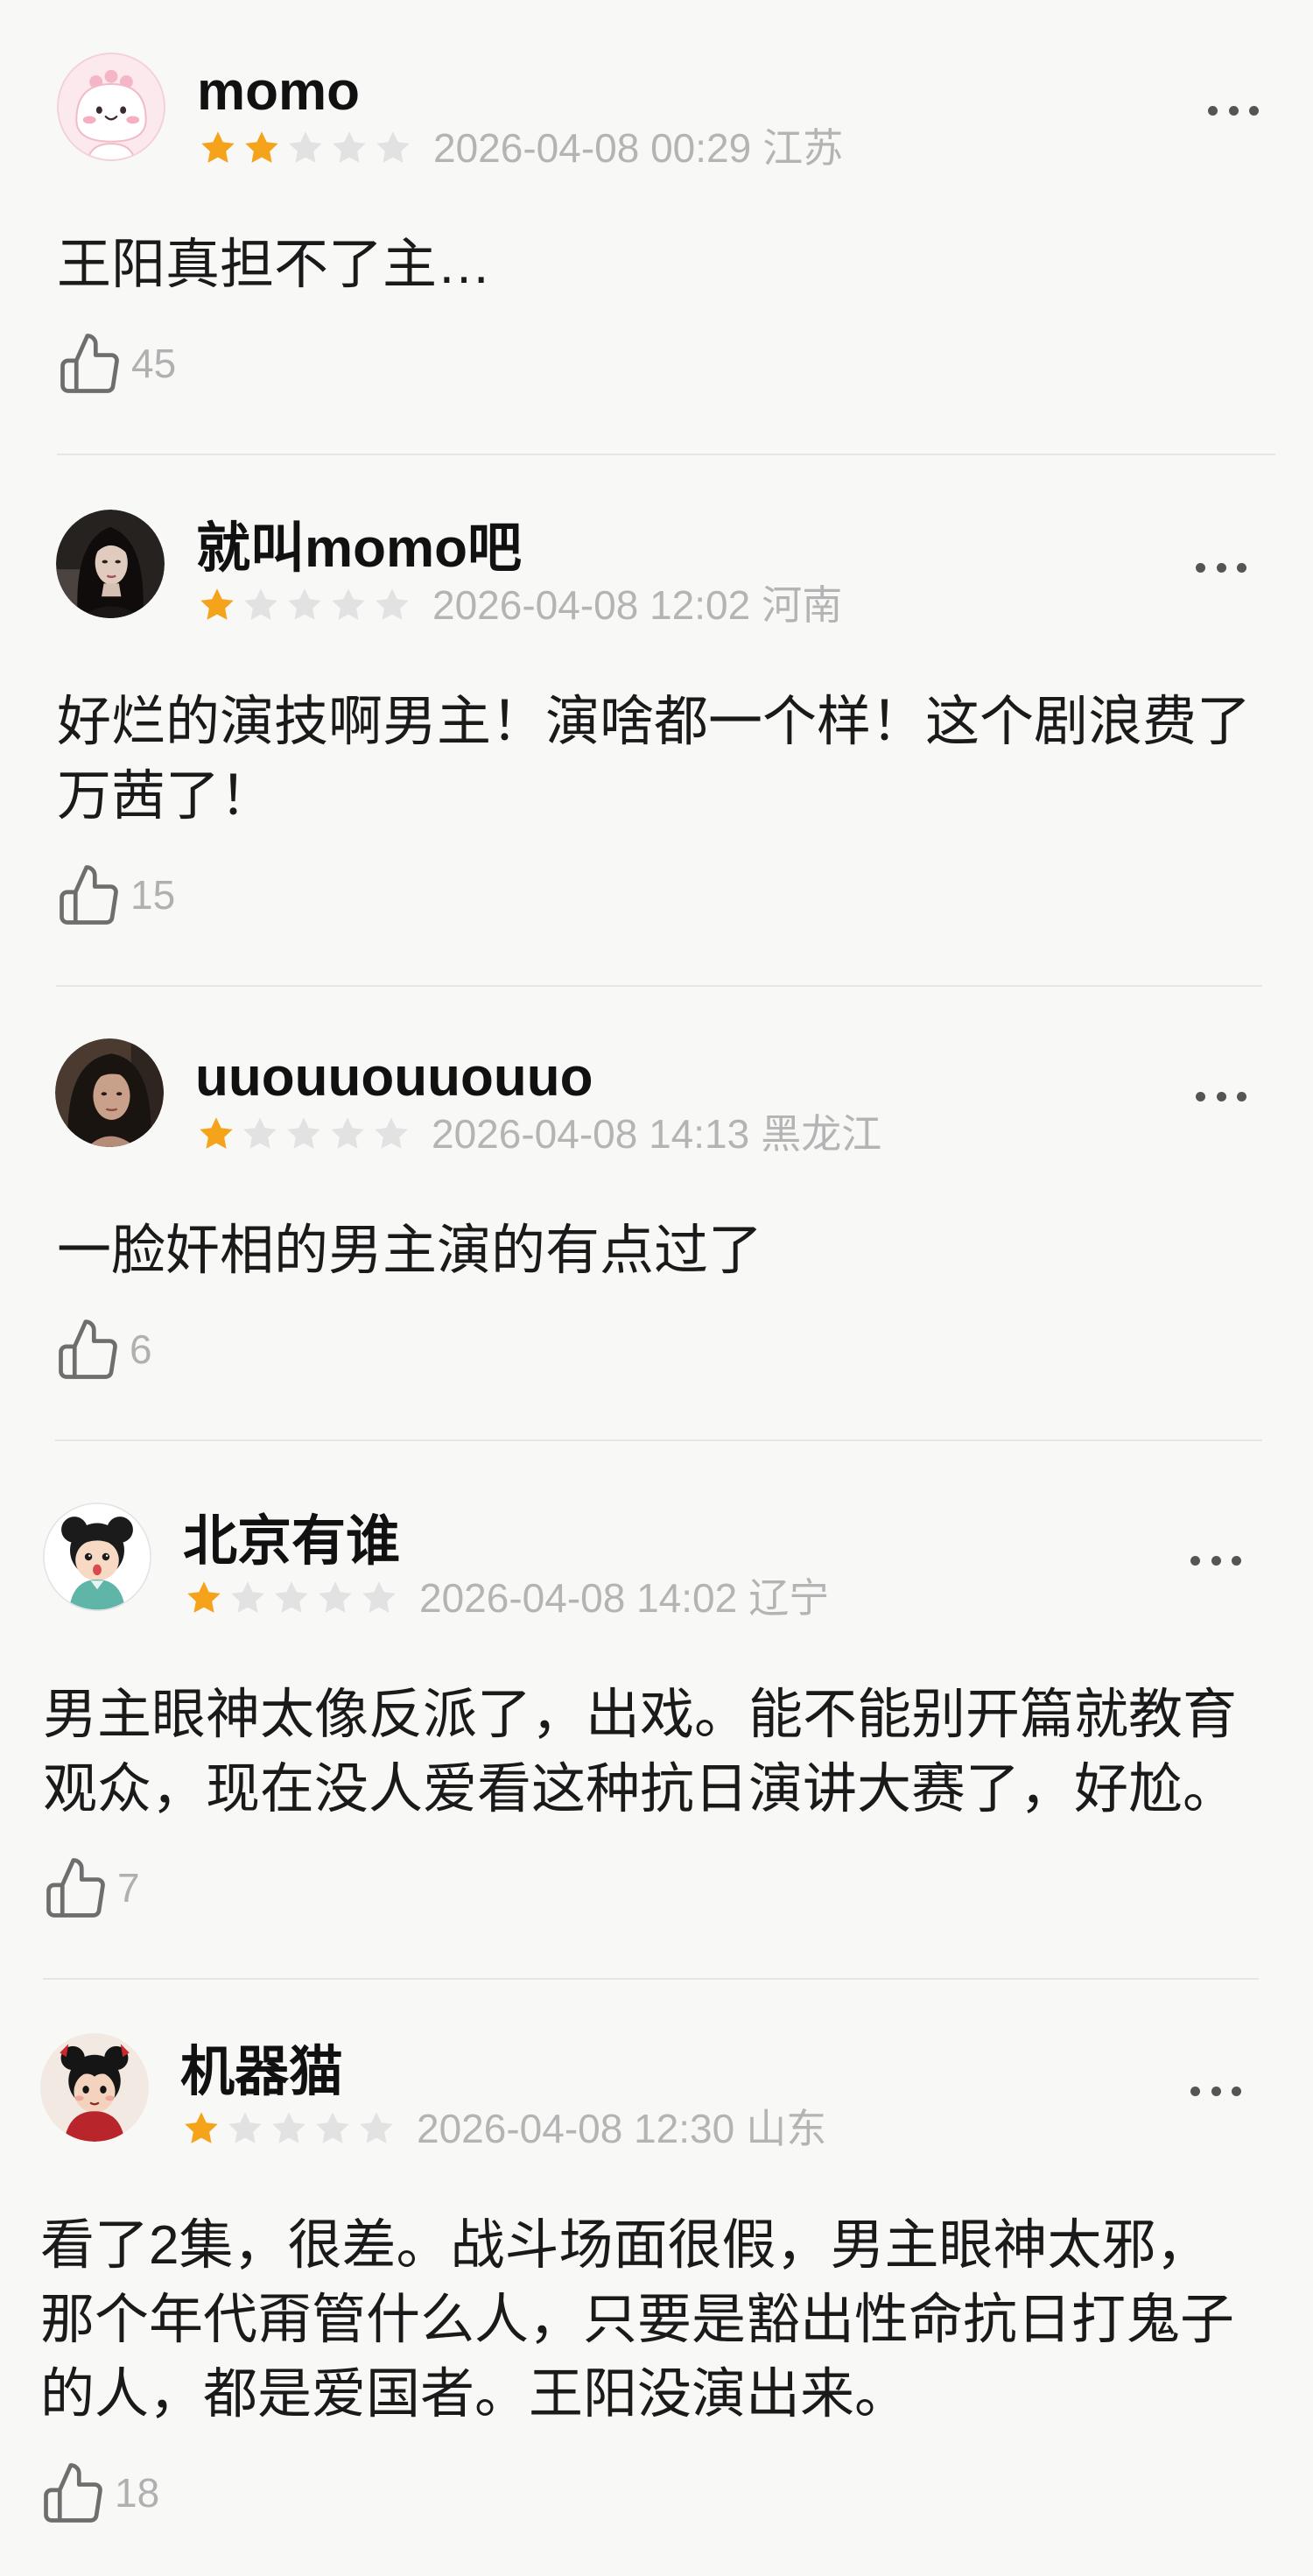 Image resolution: width=1313 pixels, height=2576 pixels. I want to click on username: momo, so click(278, 92).